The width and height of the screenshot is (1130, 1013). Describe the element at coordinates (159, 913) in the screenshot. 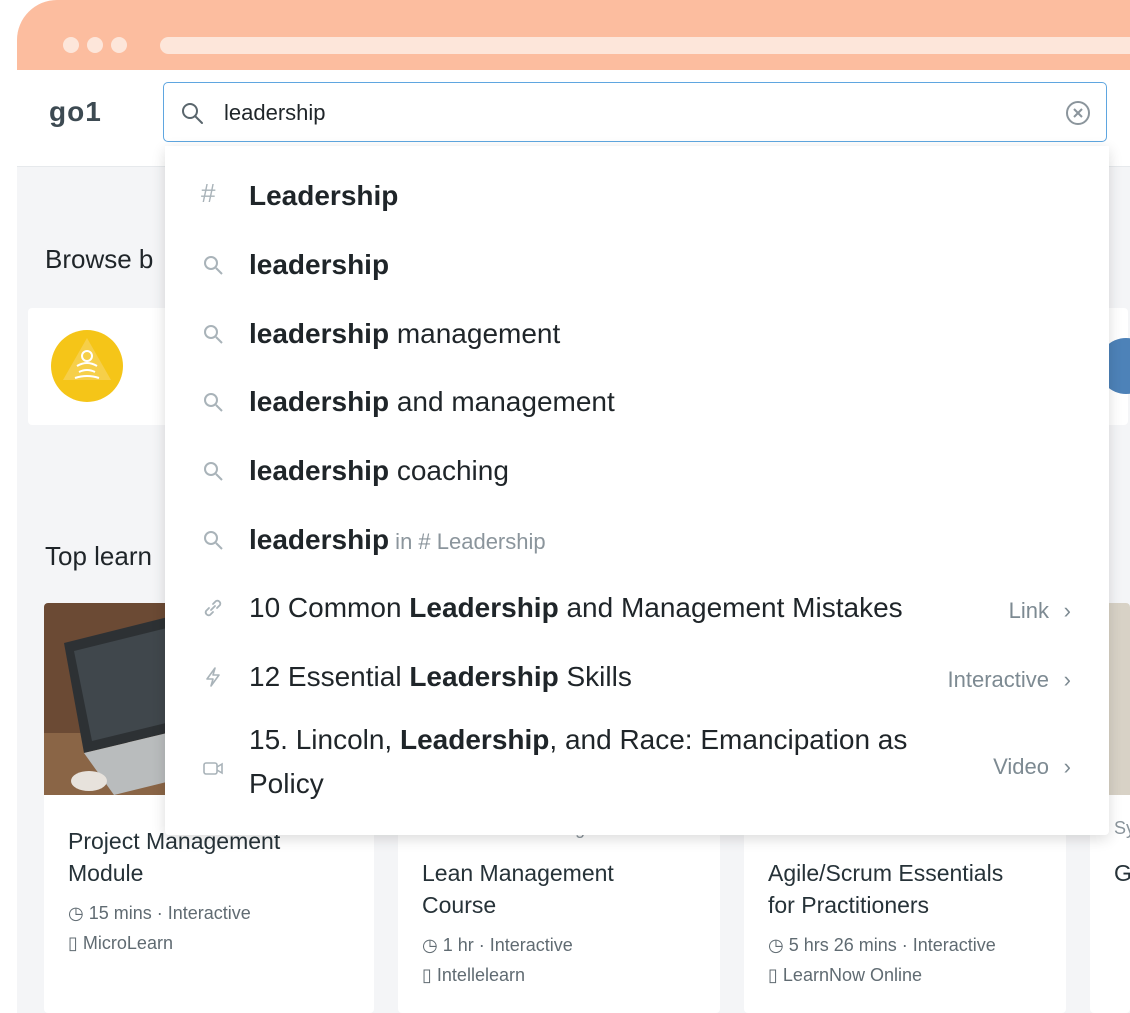

I see `course-duration: ◷ 15 mins · Interactive` at that location.